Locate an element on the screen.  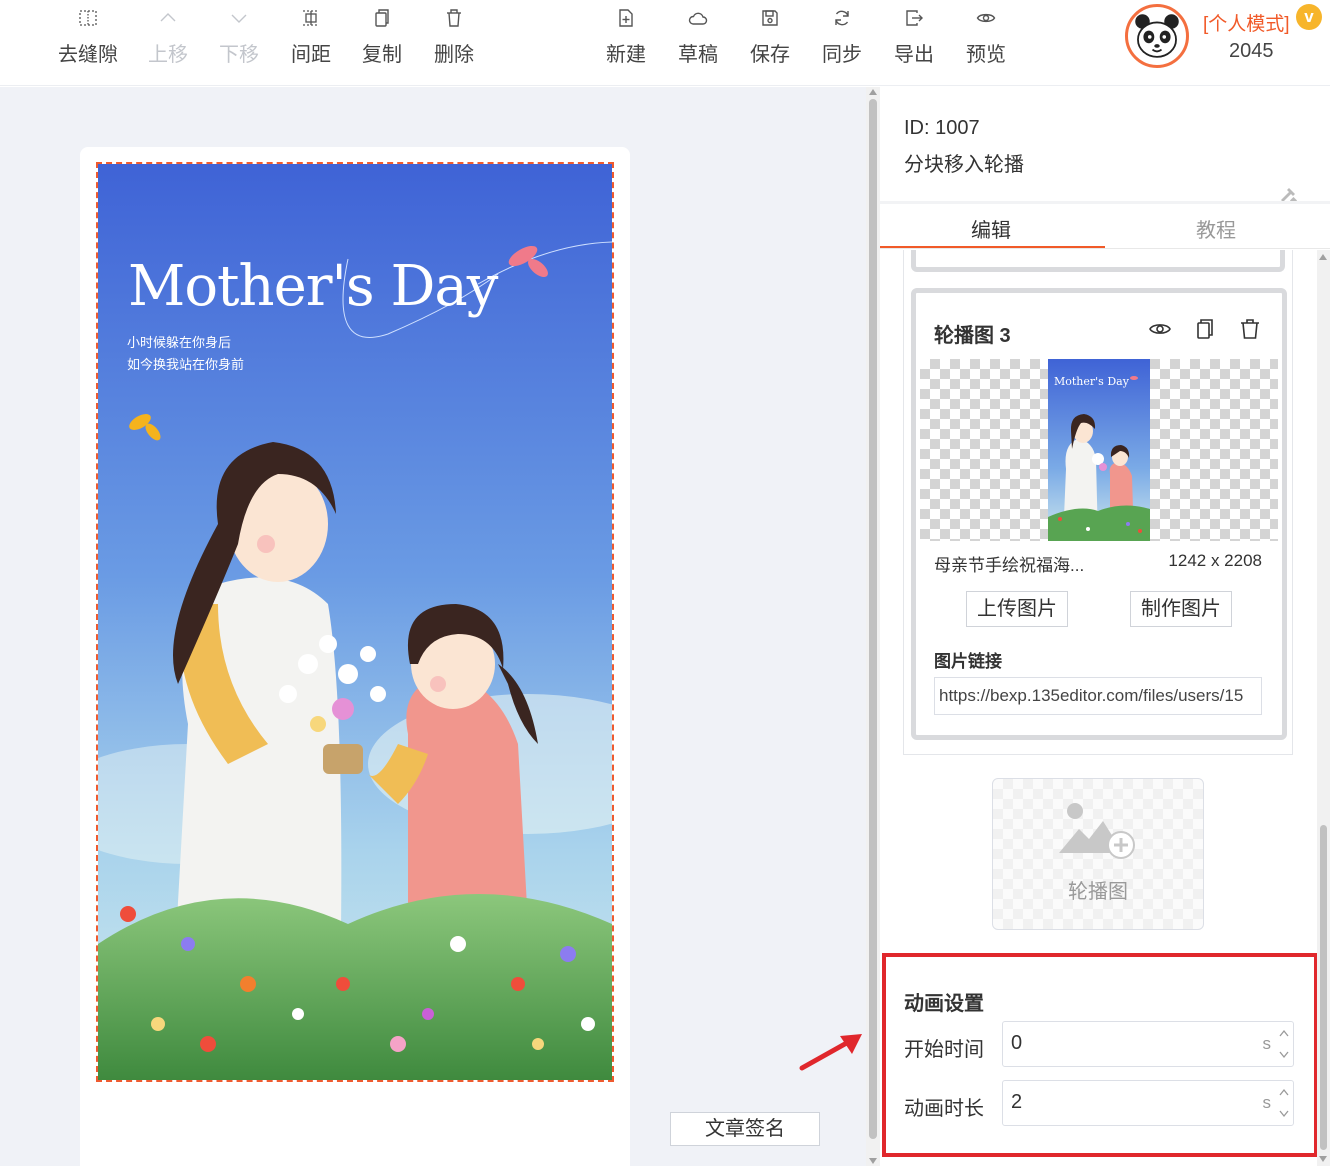
spacing-button: 间距 is located at coordinates (311, 36).